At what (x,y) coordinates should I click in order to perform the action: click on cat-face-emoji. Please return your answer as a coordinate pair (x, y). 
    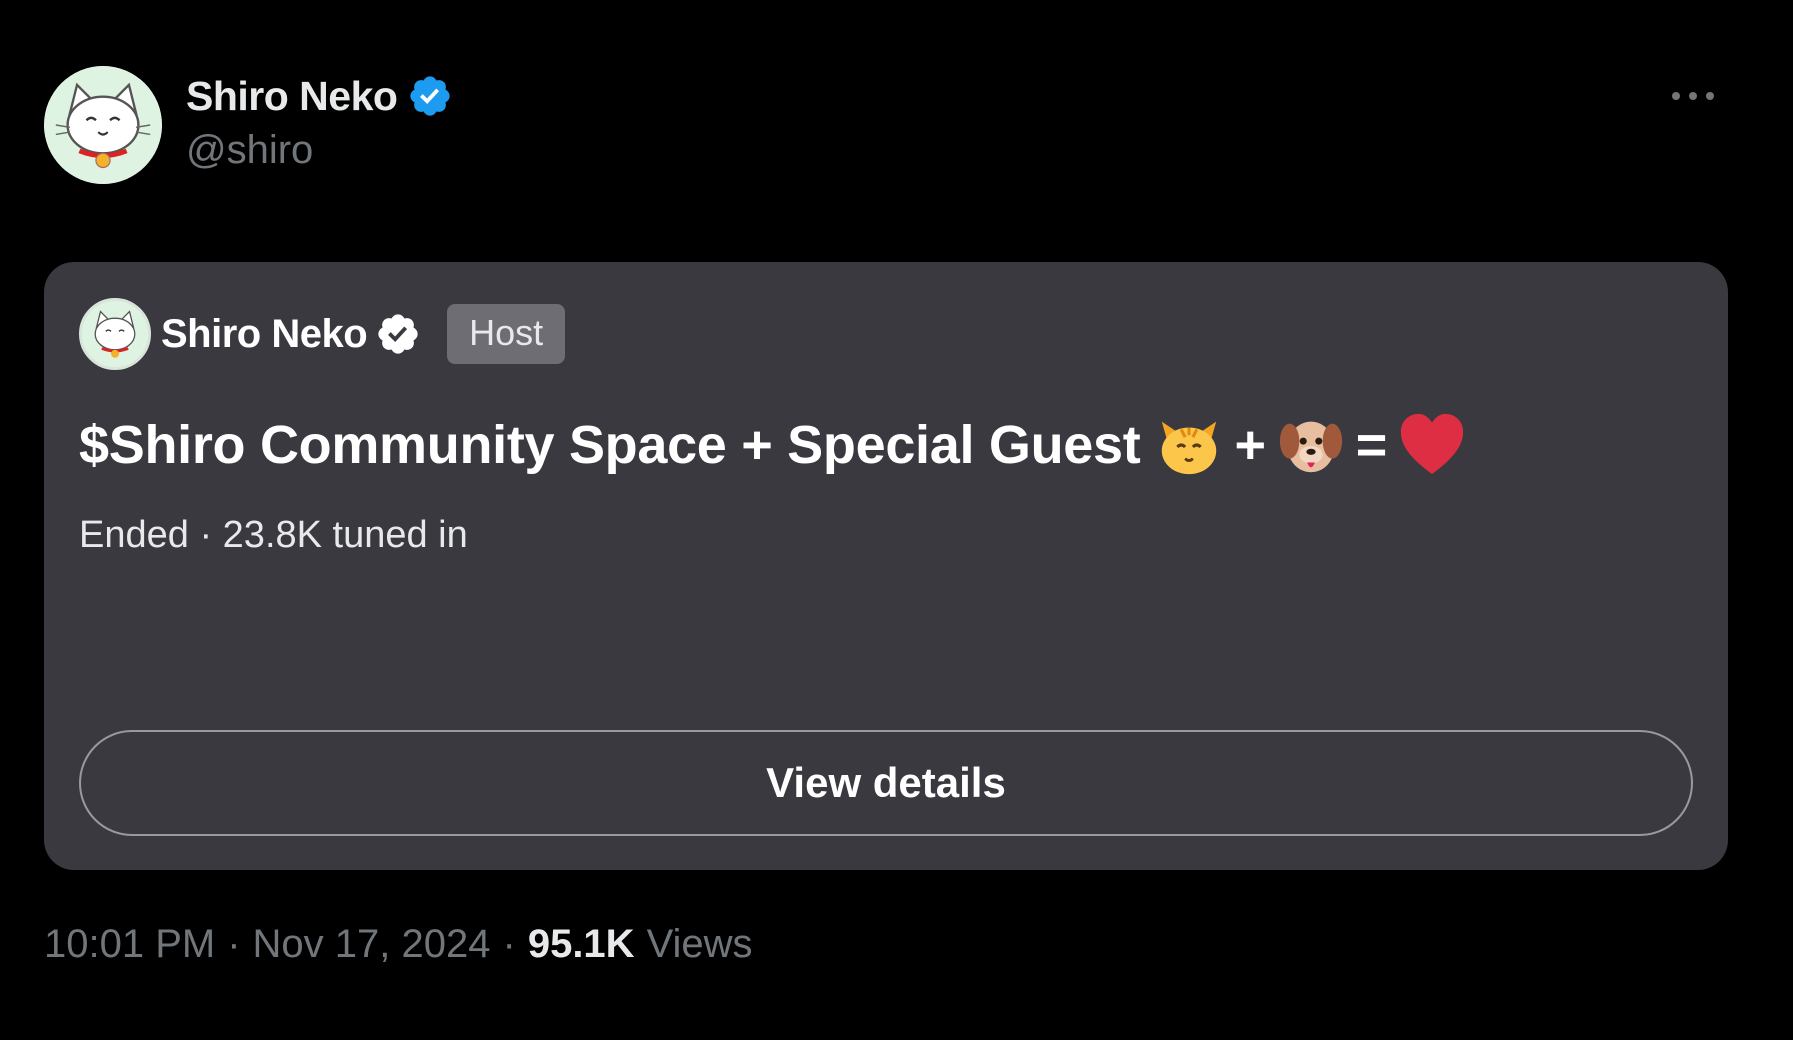
    Looking at the image, I should click on (1189, 445).